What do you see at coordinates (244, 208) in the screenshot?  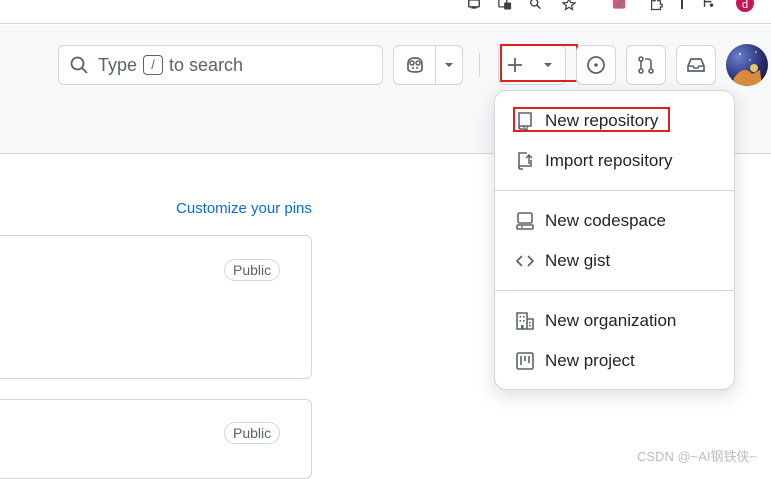 I see `customize-pins-link: Customize your pins` at bounding box center [244, 208].